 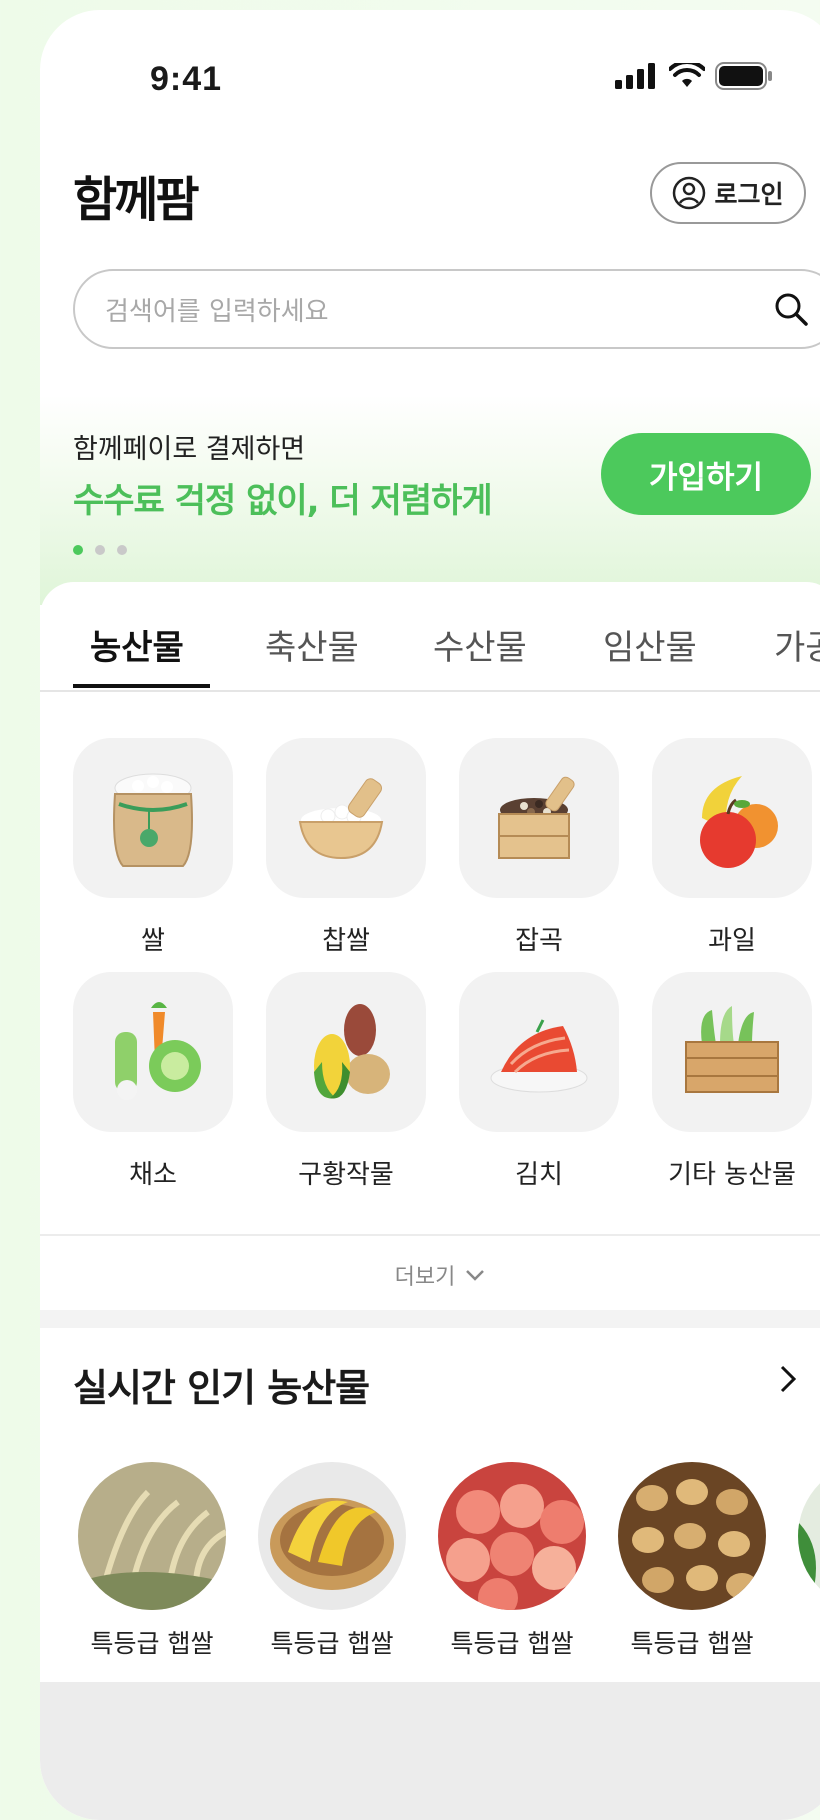 What do you see at coordinates (743, 76) in the screenshot?
I see `battery-icon` at bounding box center [743, 76].